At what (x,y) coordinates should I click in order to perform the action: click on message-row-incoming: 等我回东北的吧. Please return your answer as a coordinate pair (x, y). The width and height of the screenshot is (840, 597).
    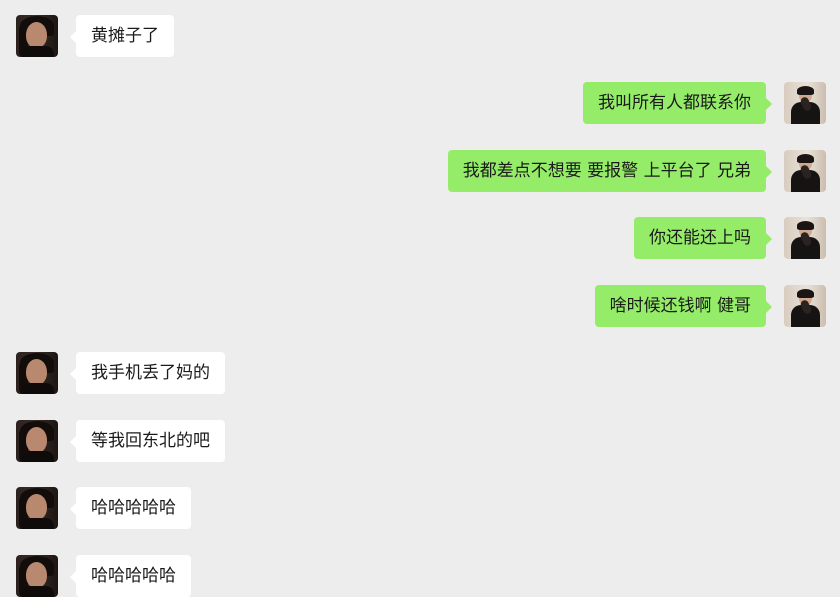
    Looking at the image, I should click on (146, 441).